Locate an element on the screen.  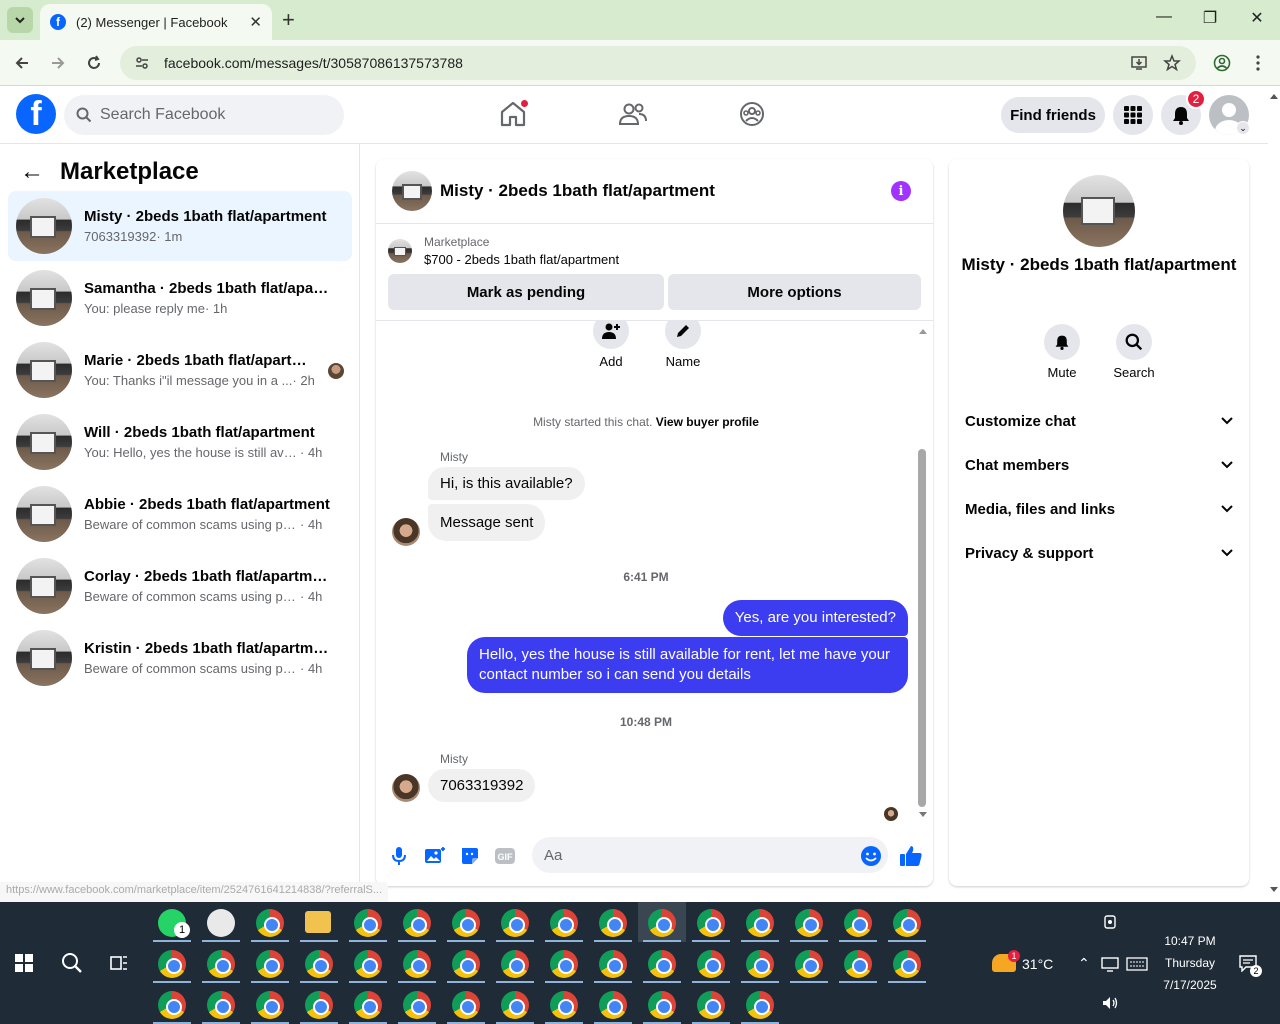
mark-as-pending-button: Mark as pending is located at coordinates (526, 292).